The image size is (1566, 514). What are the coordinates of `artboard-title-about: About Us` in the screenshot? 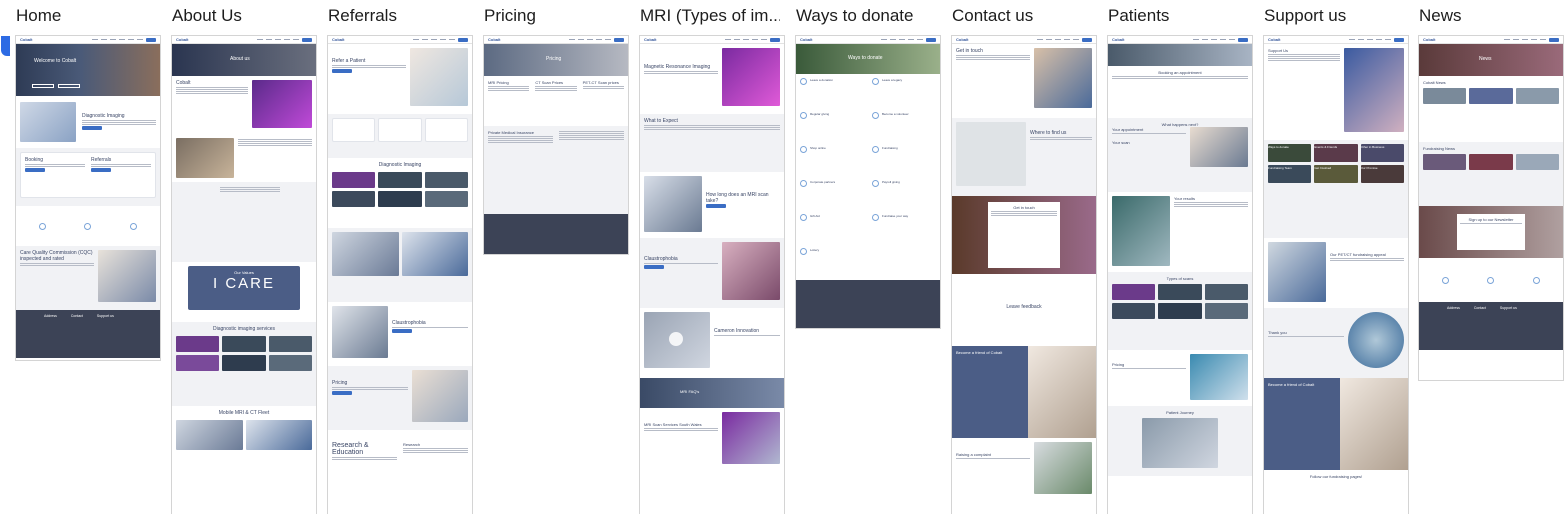 It's located at (242, 16).